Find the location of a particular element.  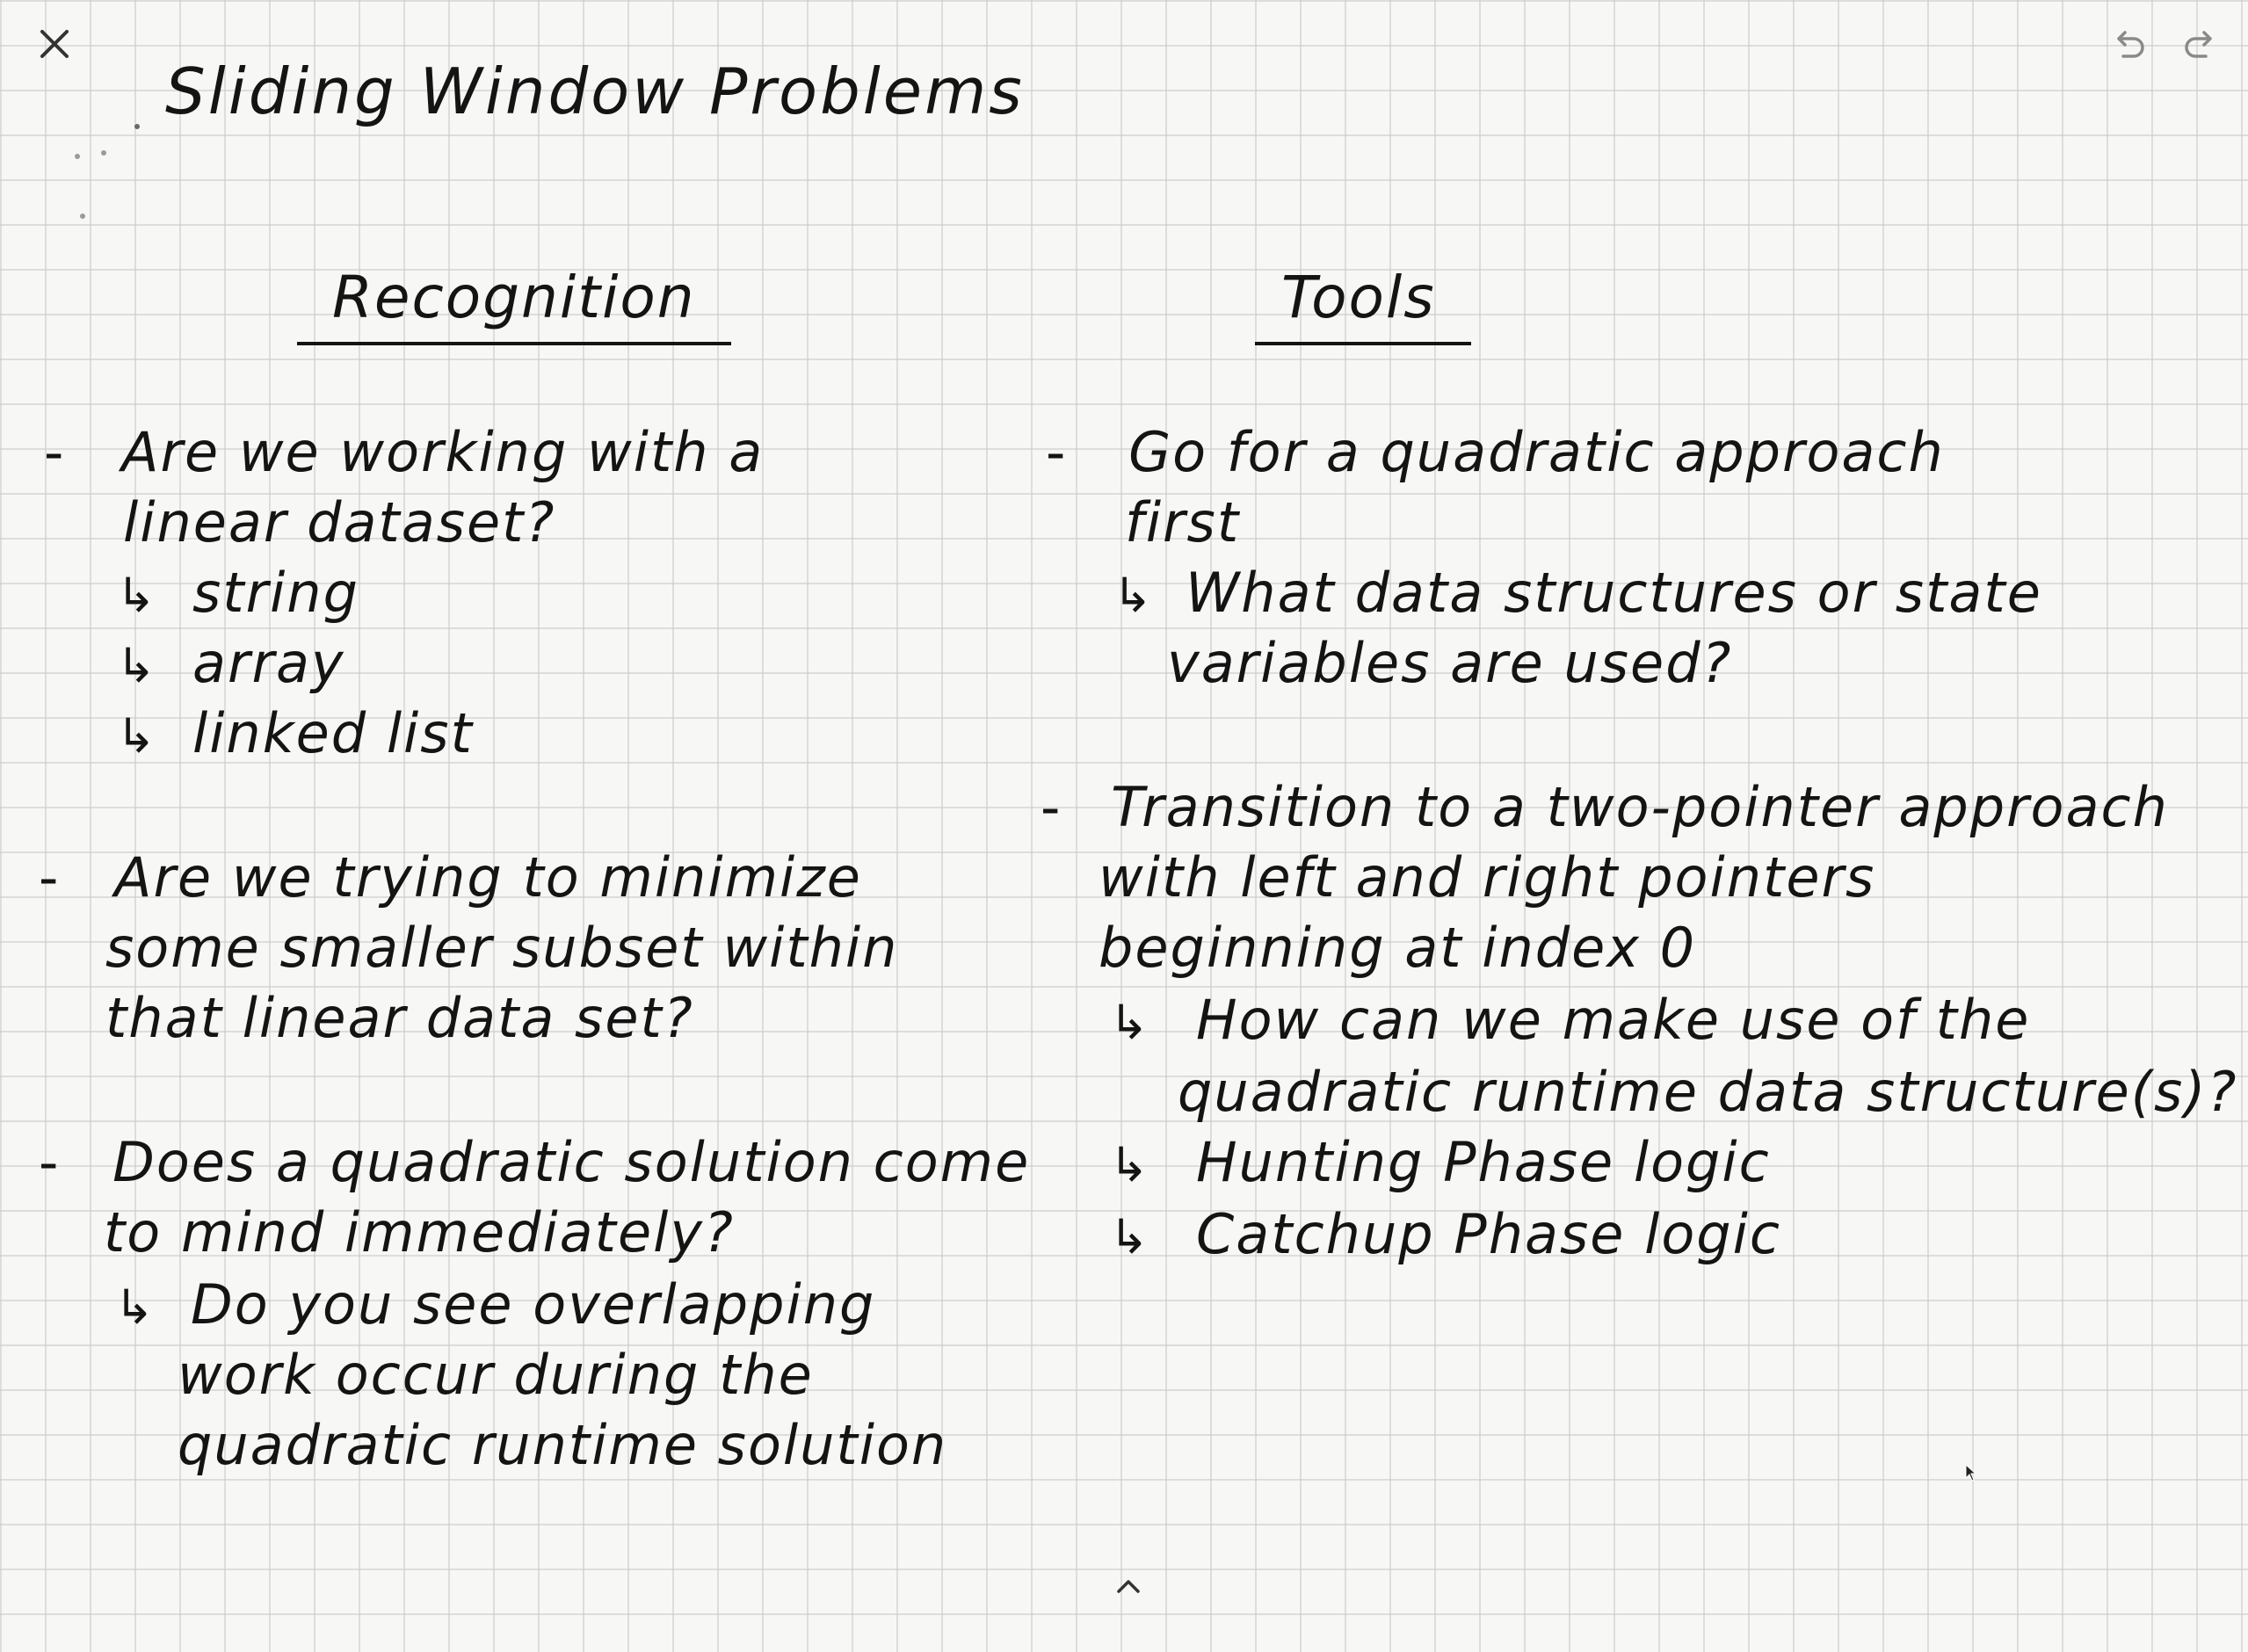

left-line-1: - Are we working with a is located at coordinates (404, 452).